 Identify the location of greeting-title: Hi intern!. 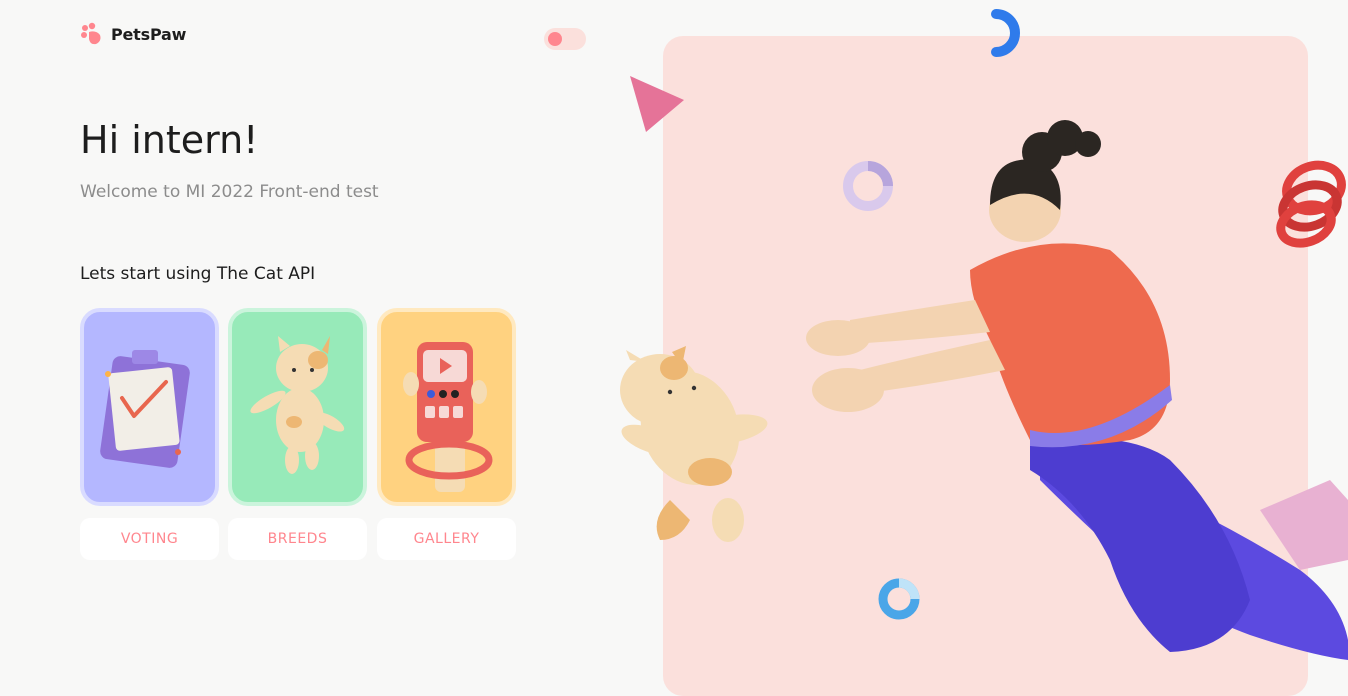
(169, 140).